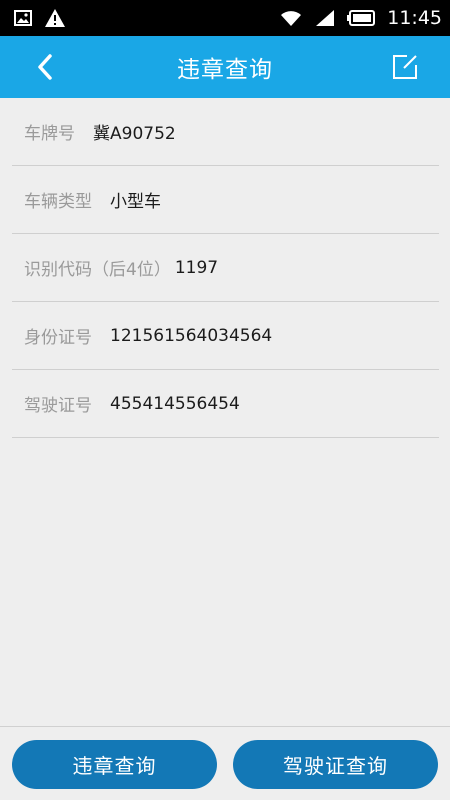 The height and width of the screenshot is (800, 450). Describe the element at coordinates (58, 338) in the screenshot. I see `id-number-label: 身份证号` at that location.